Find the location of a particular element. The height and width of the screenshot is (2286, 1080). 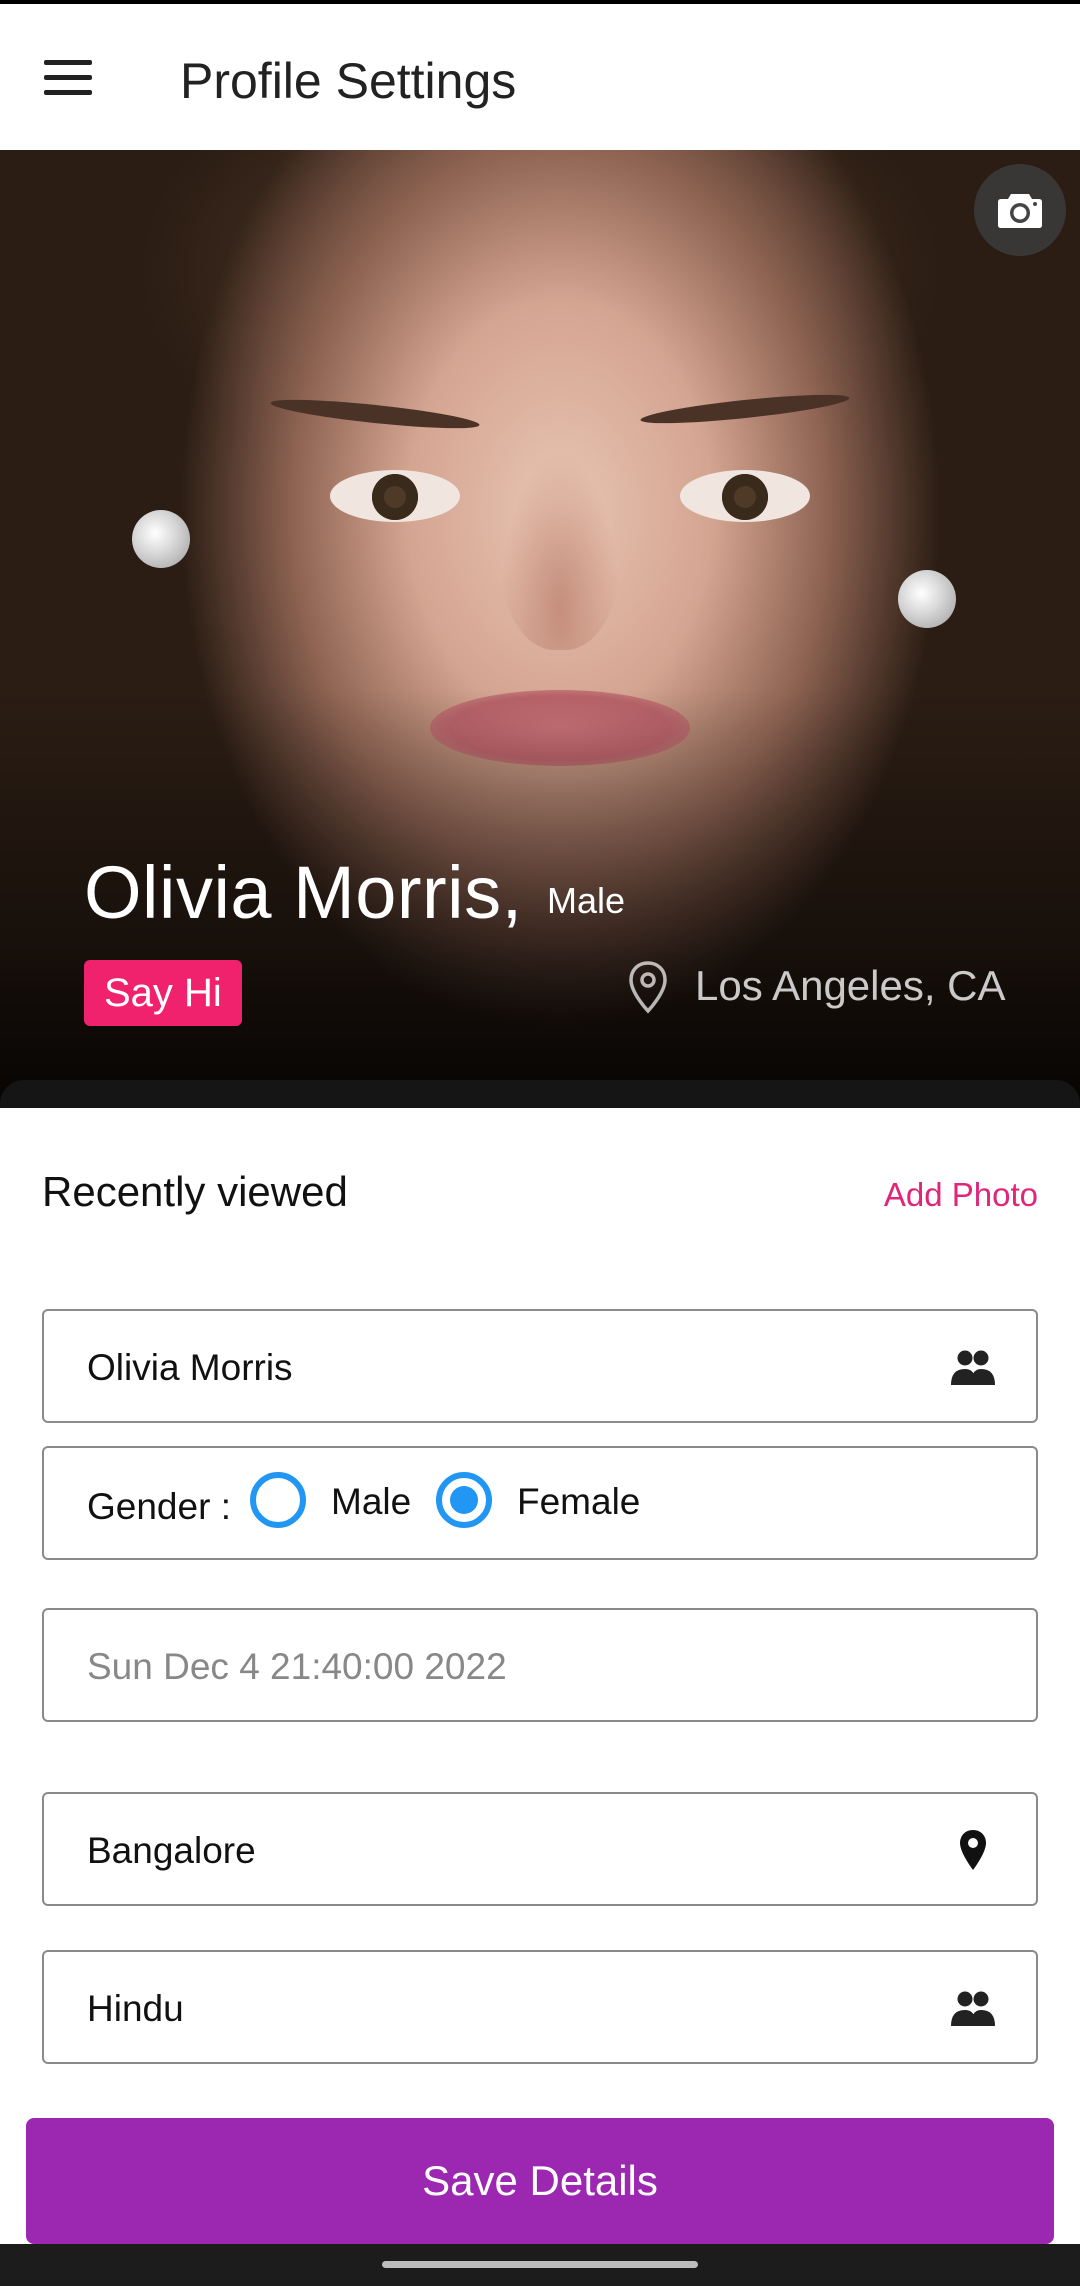

say-hi-button: Say Hi is located at coordinates (163, 993).